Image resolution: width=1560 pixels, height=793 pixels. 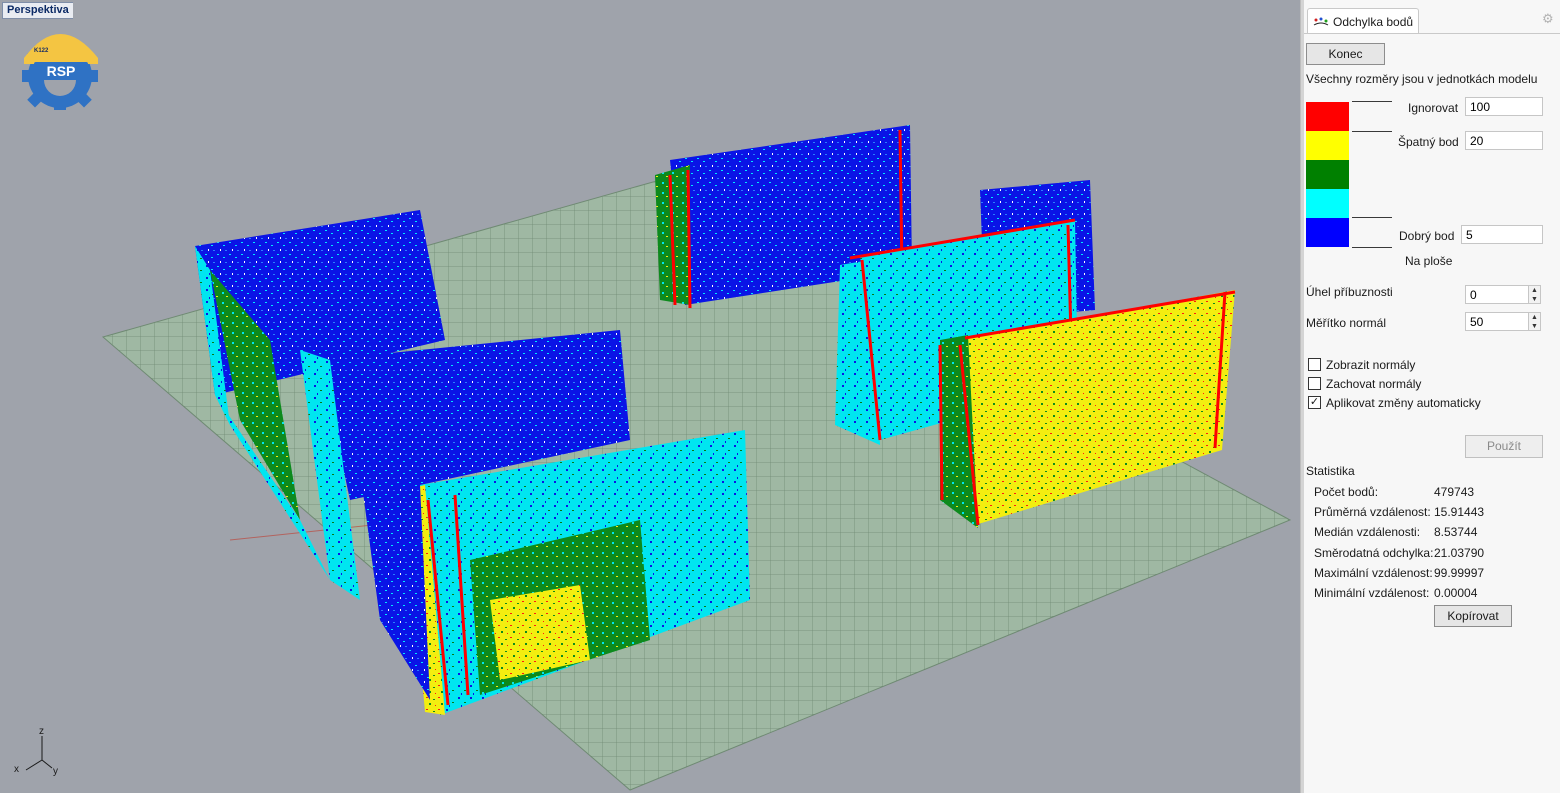 I want to click on viewport-tab: Perspektiva ▼, so click(x=37, y=10).